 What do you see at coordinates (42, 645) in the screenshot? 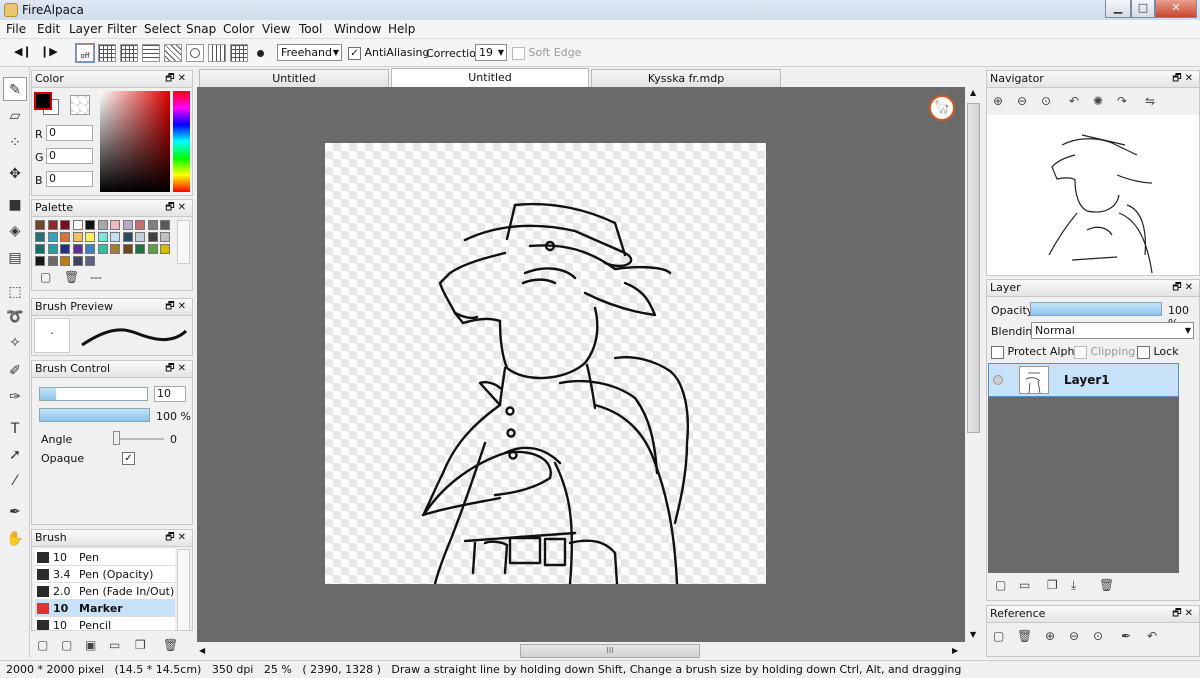
I see `new-brush-icon: ▢` at bounding box center [42, 645].